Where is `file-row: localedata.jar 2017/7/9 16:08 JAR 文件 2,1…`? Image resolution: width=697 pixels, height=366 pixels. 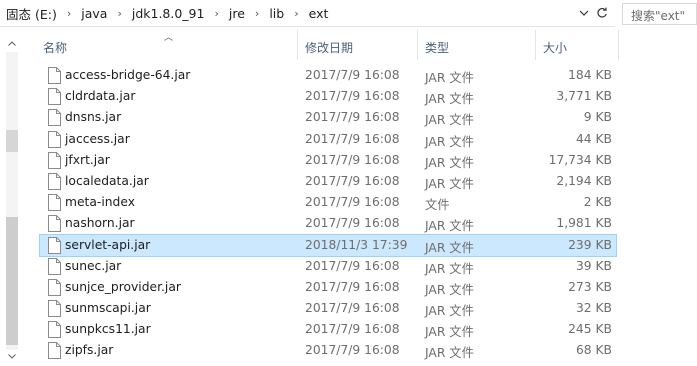 file-row: localedata.jar 2017/7/9 16:08 JAR 文件 2,1… is located at coordinates (328, 181).